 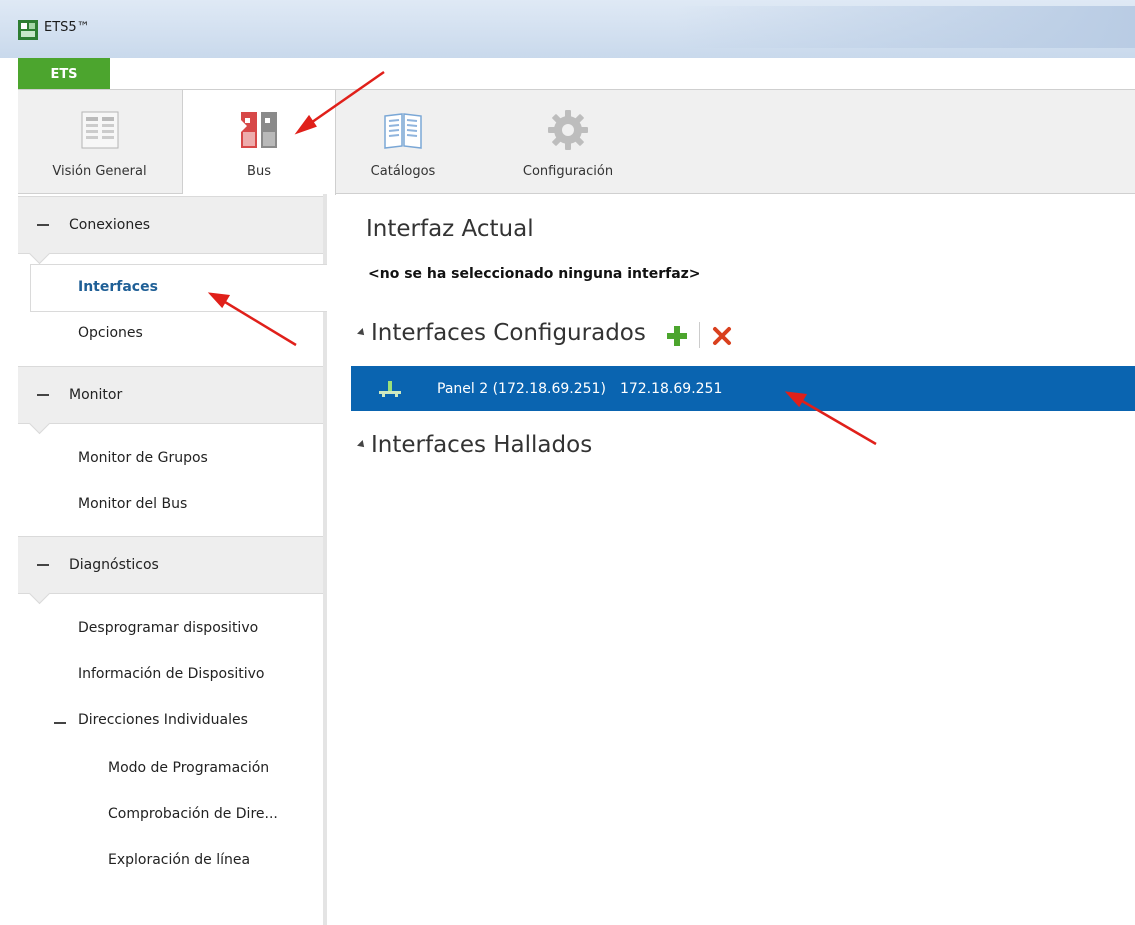 I want to click on window-titlebar: ETS5™, so click(x=567, y=29).